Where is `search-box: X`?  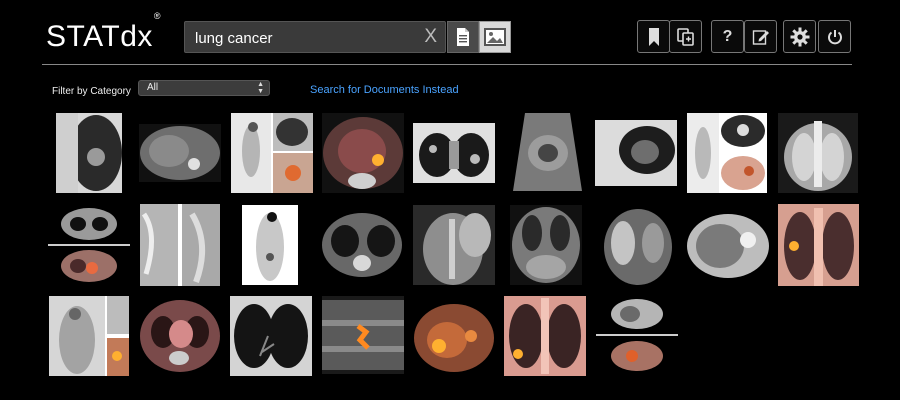
search-box: X is located at coordinates (315, 37).